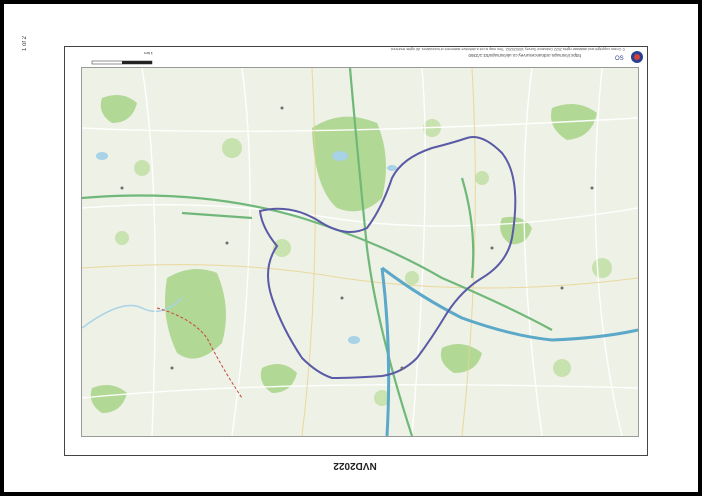 This screenshot has height=496, width=702. What do you see at coordinates (355, 465) in the screenshot?
I see `map-code-label: NVD2022` at bounding box center [355, 465].